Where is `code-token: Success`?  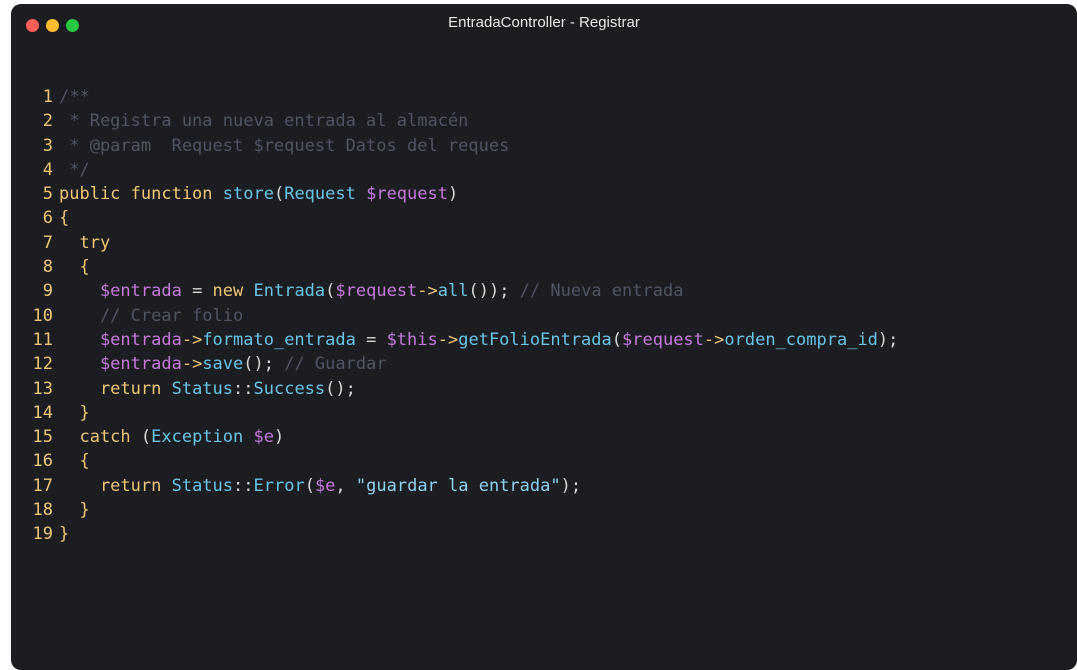 code-token: Success is located at coordinates (289, 388).